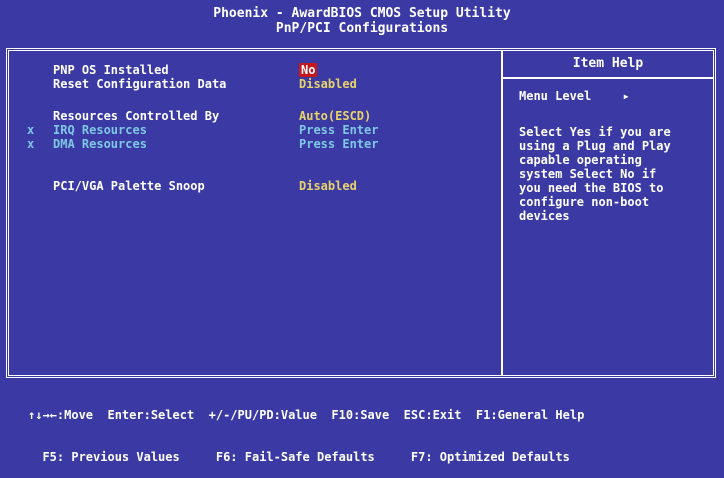  I want to click on setting-label: PCI/VGA Palette Snoop, so click(129, 186).